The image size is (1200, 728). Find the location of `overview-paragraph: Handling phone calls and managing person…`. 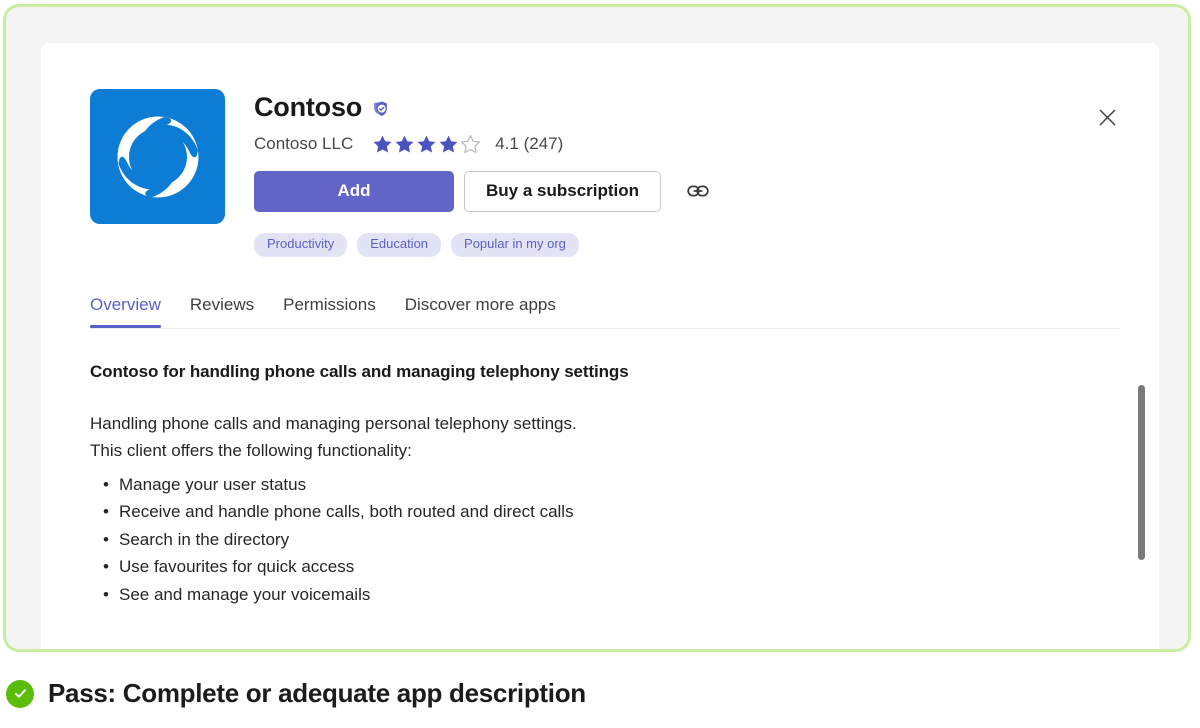

overview-paragraph: Handling phone calls and managing person… is located at coordinates (624, 437).